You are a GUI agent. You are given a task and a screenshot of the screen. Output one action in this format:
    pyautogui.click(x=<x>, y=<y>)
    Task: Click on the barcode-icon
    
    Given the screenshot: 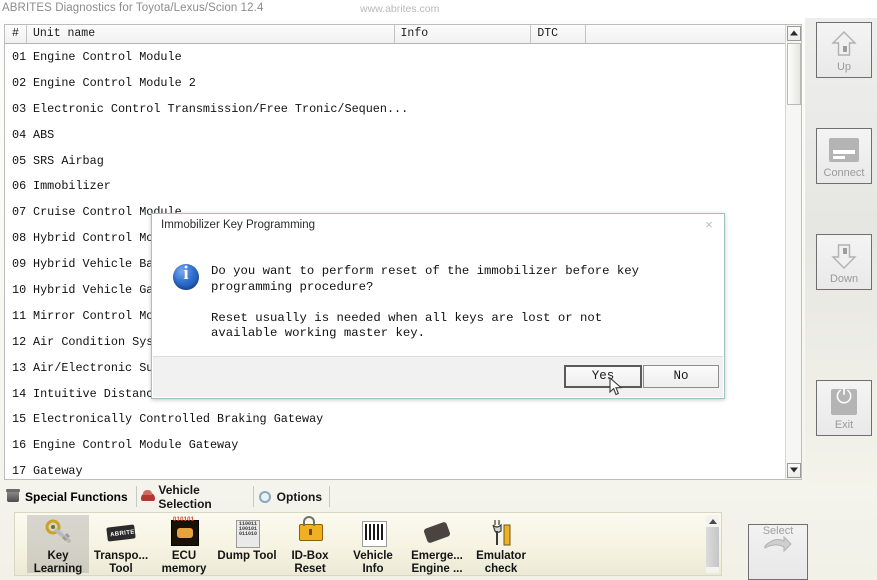 What is the action you would take?
    pyautogui.click(x=373, y=533)
    